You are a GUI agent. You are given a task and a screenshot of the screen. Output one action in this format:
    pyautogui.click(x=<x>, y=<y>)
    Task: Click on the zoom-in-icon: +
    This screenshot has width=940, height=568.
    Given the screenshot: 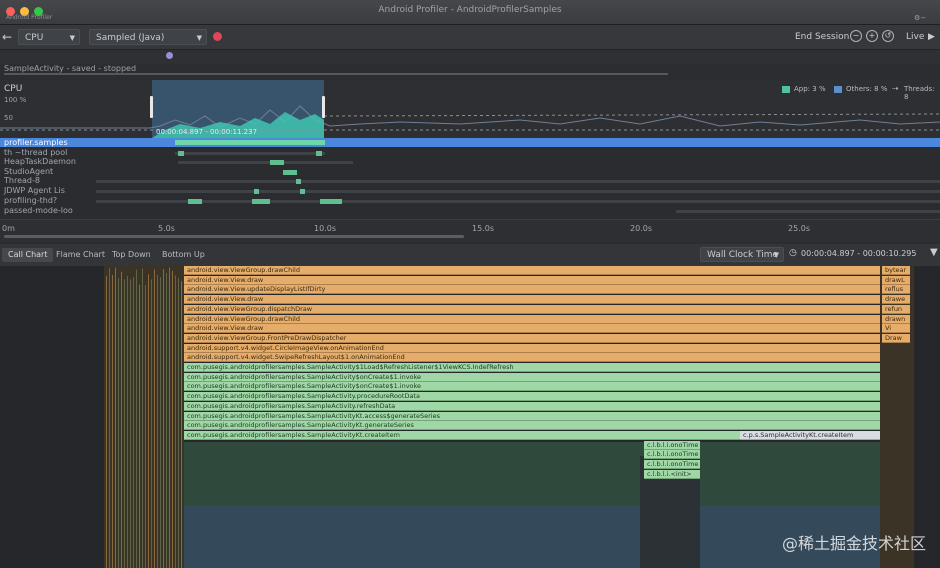 What is the action you would take?
    pyautogui.click(x=872, y=36)
    